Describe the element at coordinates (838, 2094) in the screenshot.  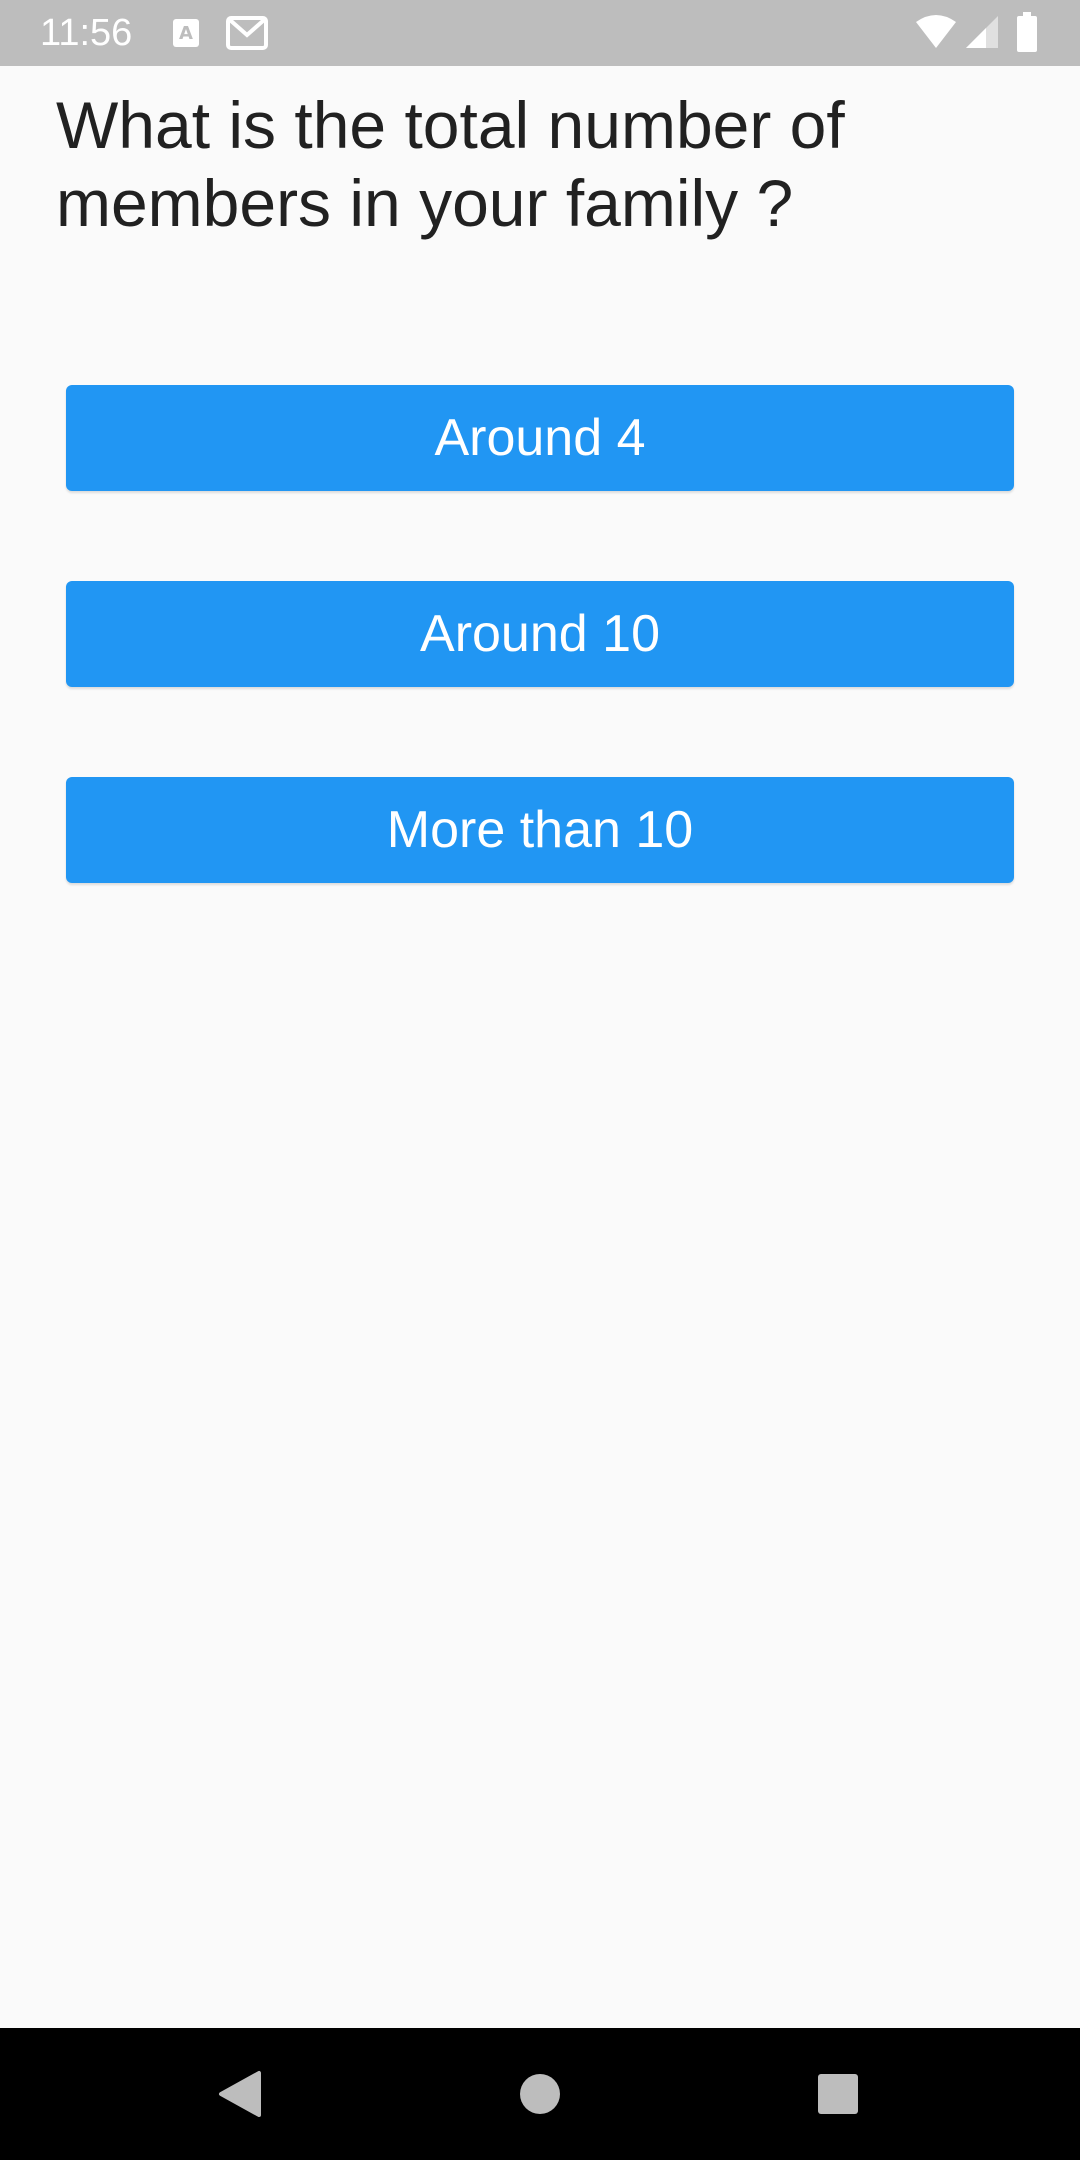
I see `recents-icon` at that location.